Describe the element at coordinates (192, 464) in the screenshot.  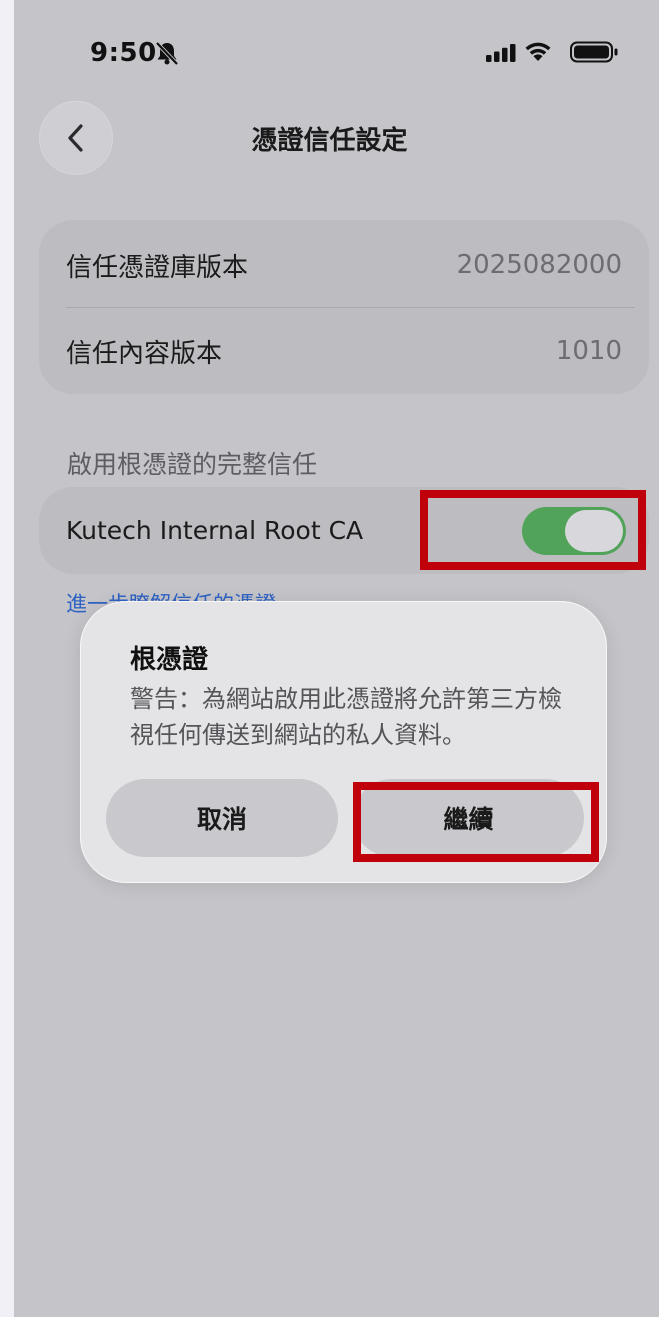
I see `section-header: 啟用根憑證的完整信任` at that location.